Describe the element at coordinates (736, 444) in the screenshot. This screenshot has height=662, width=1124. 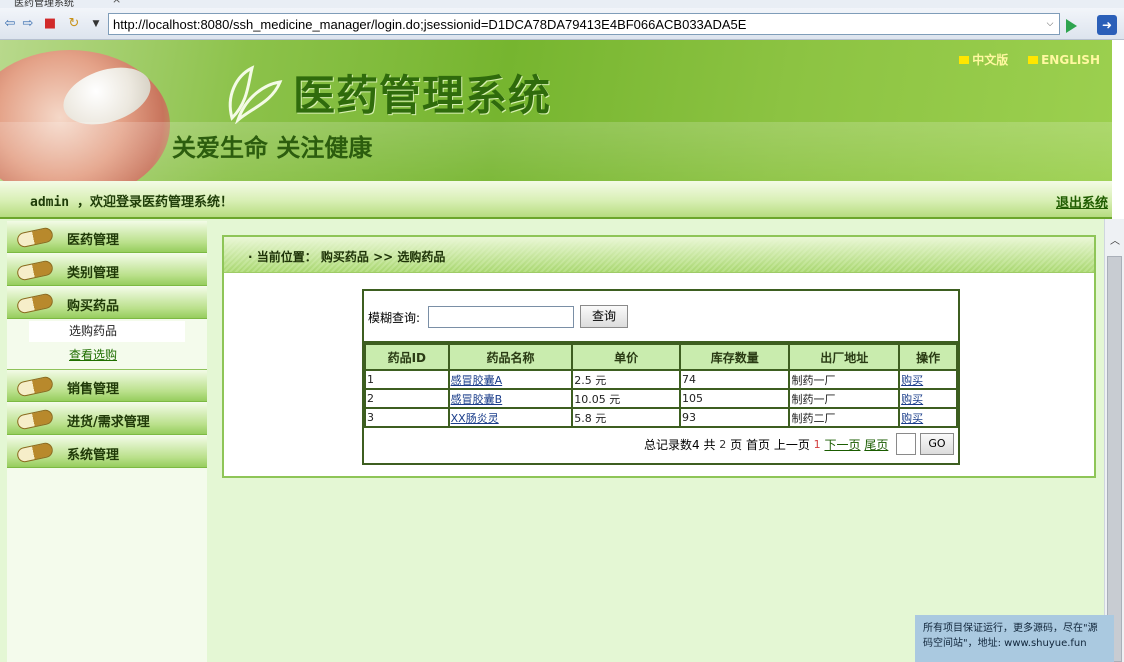
I see `pages-suffix: 页` at that location.